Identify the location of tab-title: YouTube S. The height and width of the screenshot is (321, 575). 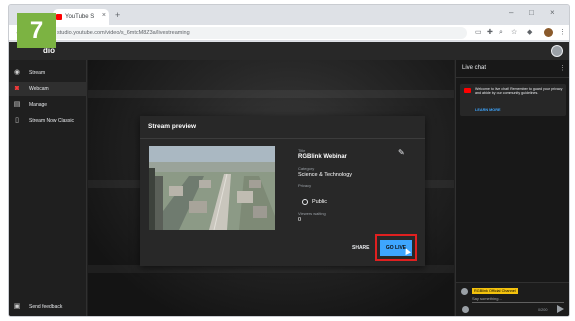
(80, 17).